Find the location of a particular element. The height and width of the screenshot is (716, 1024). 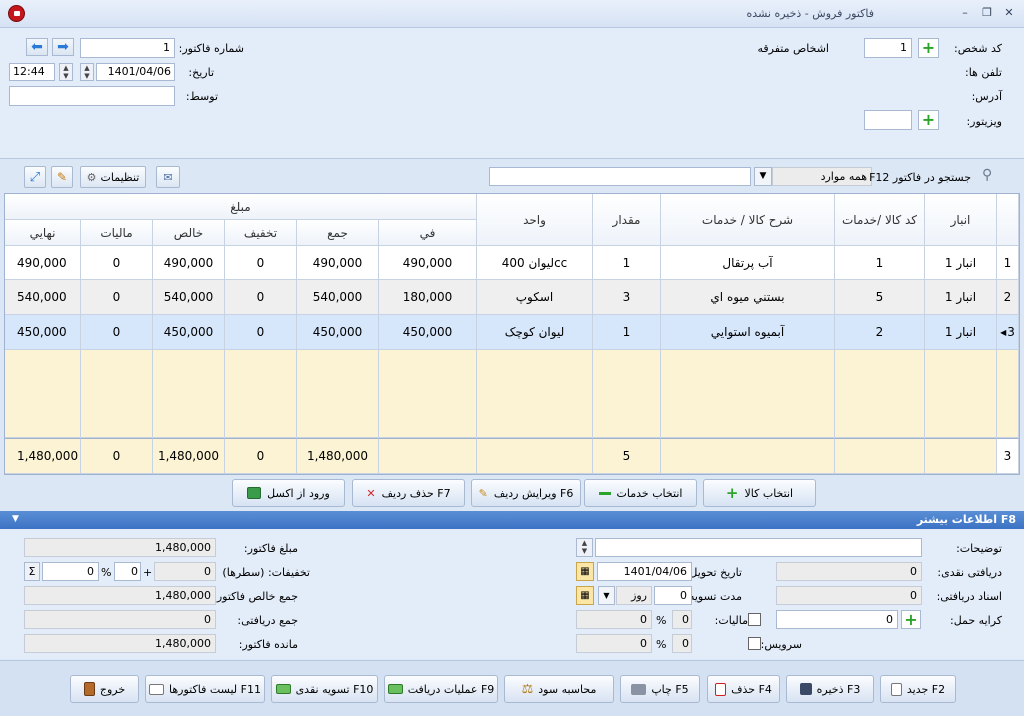

tax-percent-input: 0 is located at coordinates (682, 619).